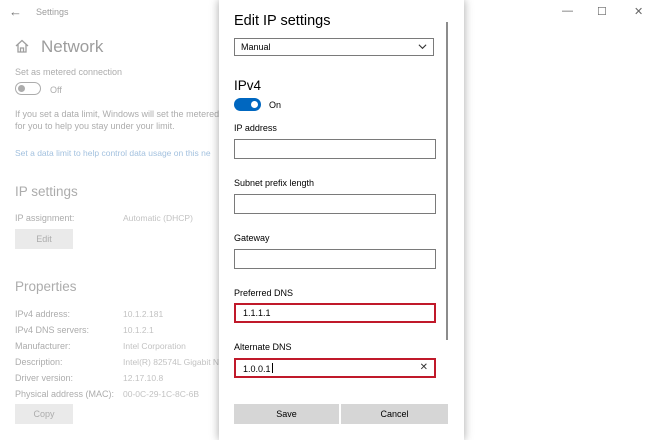  Describe the element at coordinates (275, 105) in the screenshot. I see `ipv4-toggle-state: On` at that location.